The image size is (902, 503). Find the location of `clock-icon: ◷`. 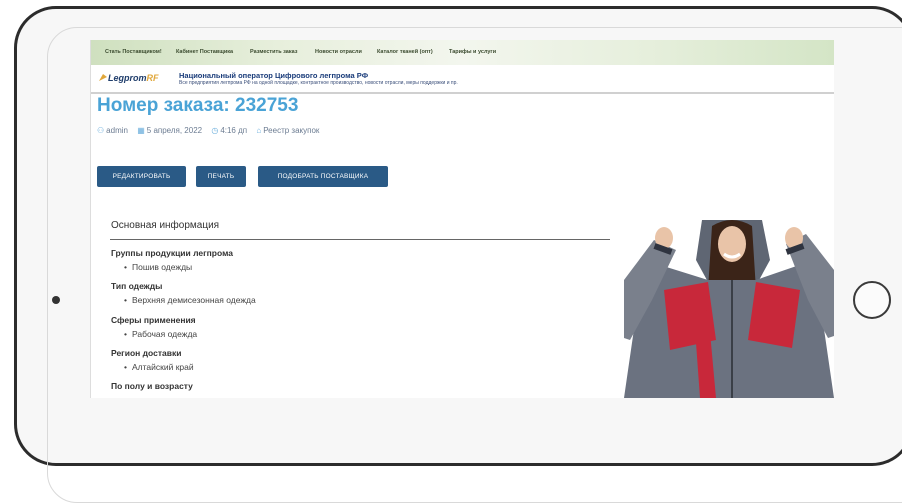

clock-icon: ◷ is located at coordinates (215, 130).